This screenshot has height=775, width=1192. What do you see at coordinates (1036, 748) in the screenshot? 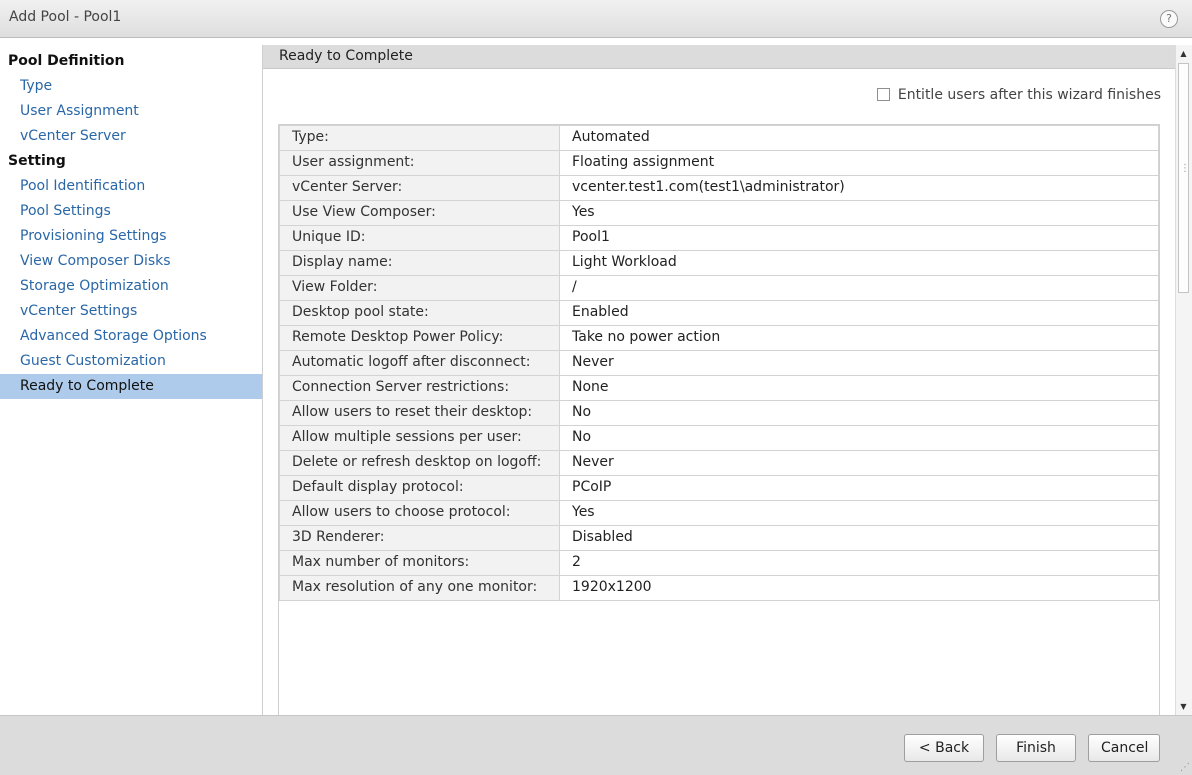
I see `finish-button: Finish` at bounding box center [1036, 748].